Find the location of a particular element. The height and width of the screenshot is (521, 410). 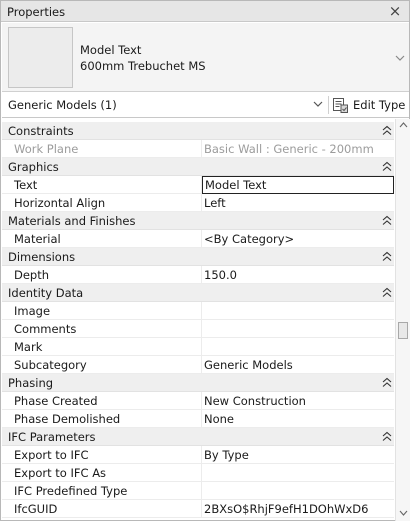

property-name: IFC Predefined Type is located at coordinates (71, 491).